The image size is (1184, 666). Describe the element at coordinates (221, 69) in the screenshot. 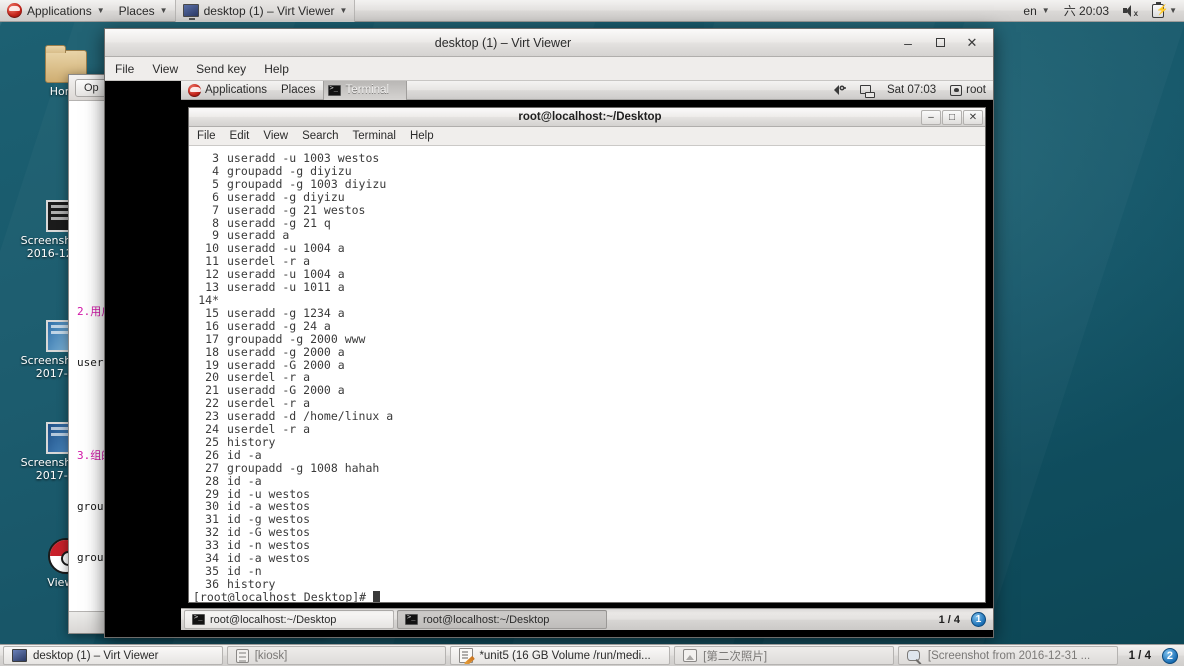

I see `menu-send-key: Send key` at that location.